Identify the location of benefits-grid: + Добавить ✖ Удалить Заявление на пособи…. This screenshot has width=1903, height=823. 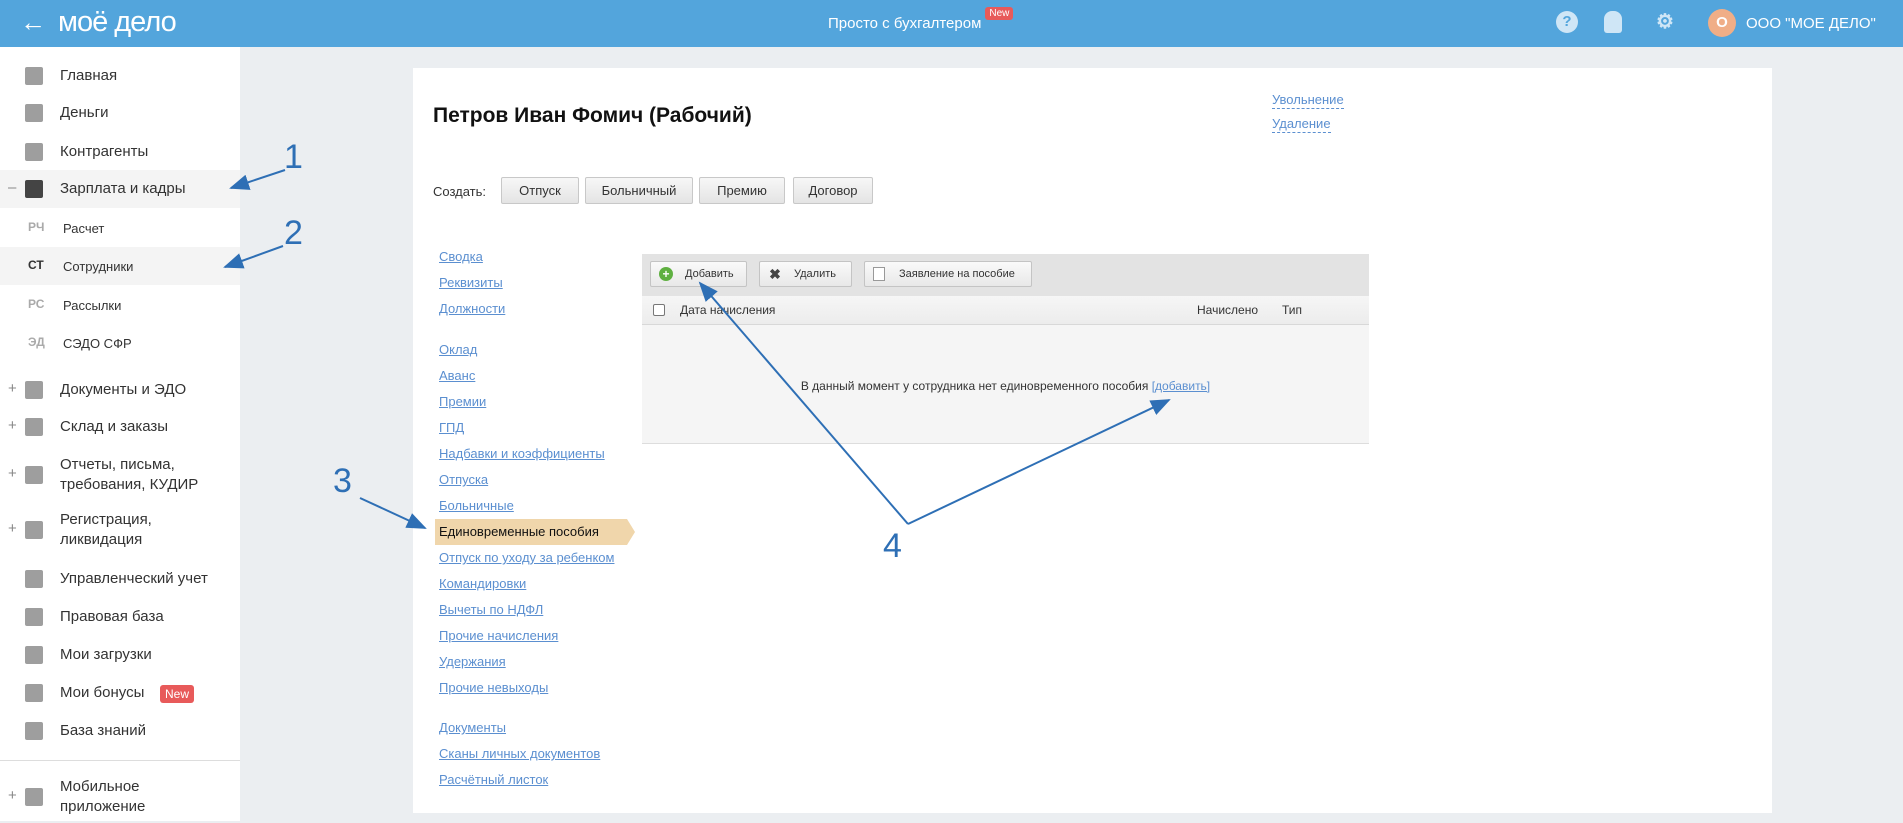
(1005, 349).